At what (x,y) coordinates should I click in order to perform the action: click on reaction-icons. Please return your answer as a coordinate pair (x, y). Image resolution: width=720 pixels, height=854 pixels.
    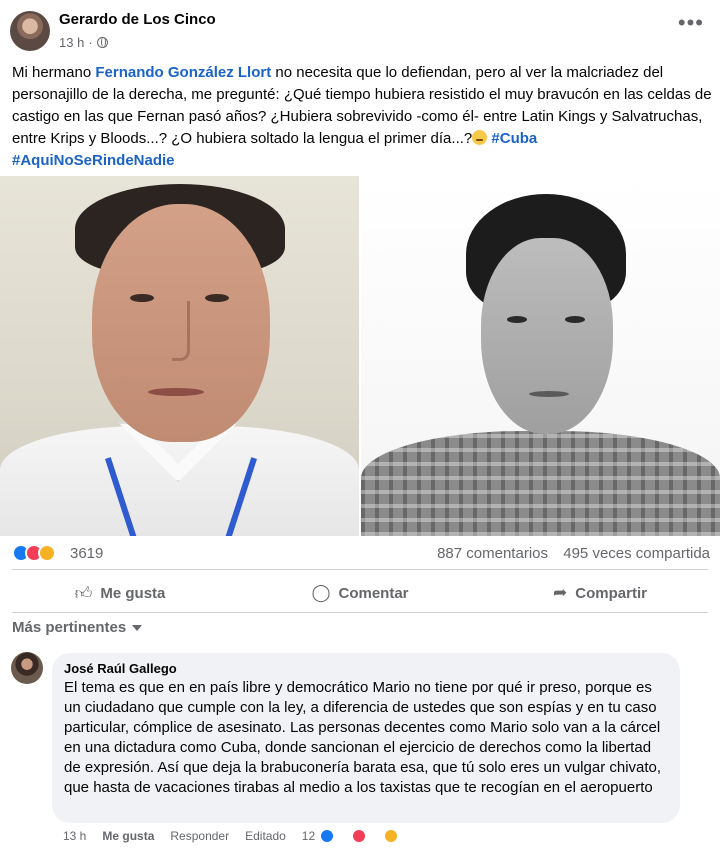
    Looking at the image, I should click on (34, 553).